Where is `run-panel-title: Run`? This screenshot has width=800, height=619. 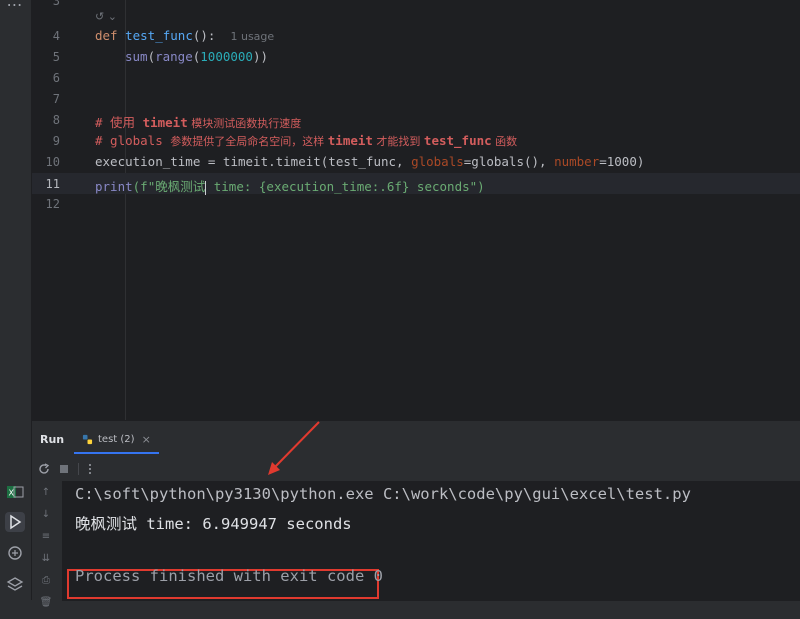 run-panel-title: Run is located at coordinates (52, 439).